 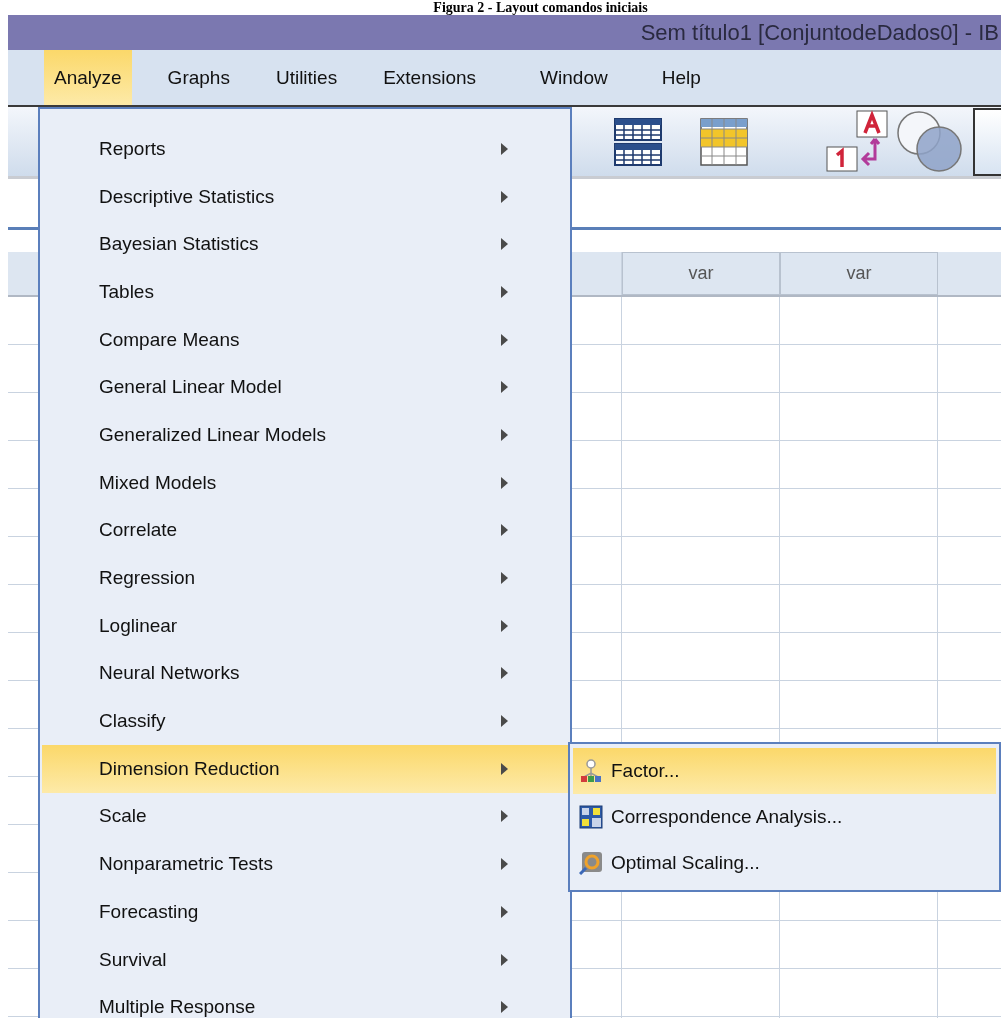 I want to click on menu-item: Generalized Linear Models, so click(x=305, y=435).